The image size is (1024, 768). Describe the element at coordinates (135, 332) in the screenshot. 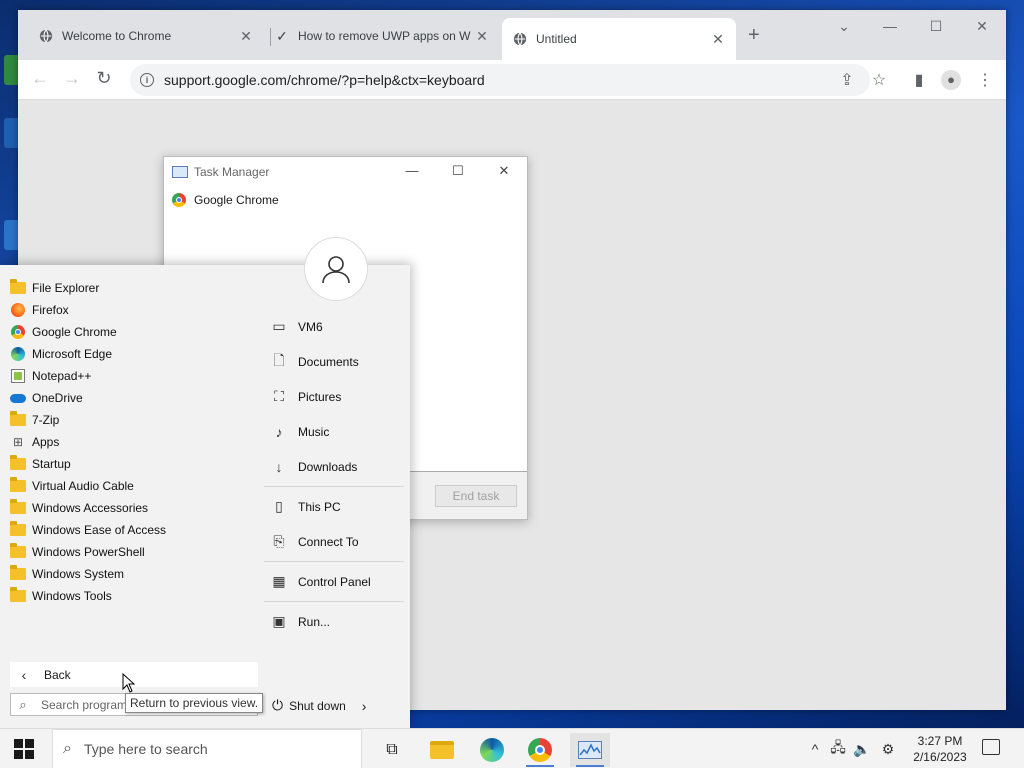

I see `program-item: Google Chrome` at that location.